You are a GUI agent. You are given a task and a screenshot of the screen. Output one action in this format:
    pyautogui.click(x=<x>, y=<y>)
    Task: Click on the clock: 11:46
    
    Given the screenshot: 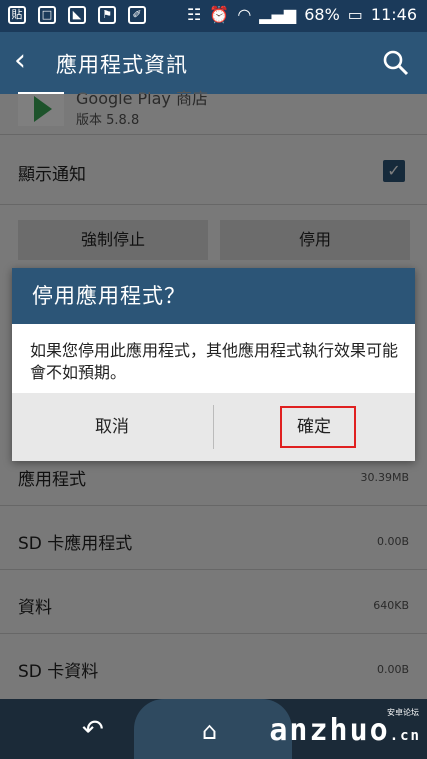 What is the action you would take?
    pyautogui.click(x=393, y=14)
    